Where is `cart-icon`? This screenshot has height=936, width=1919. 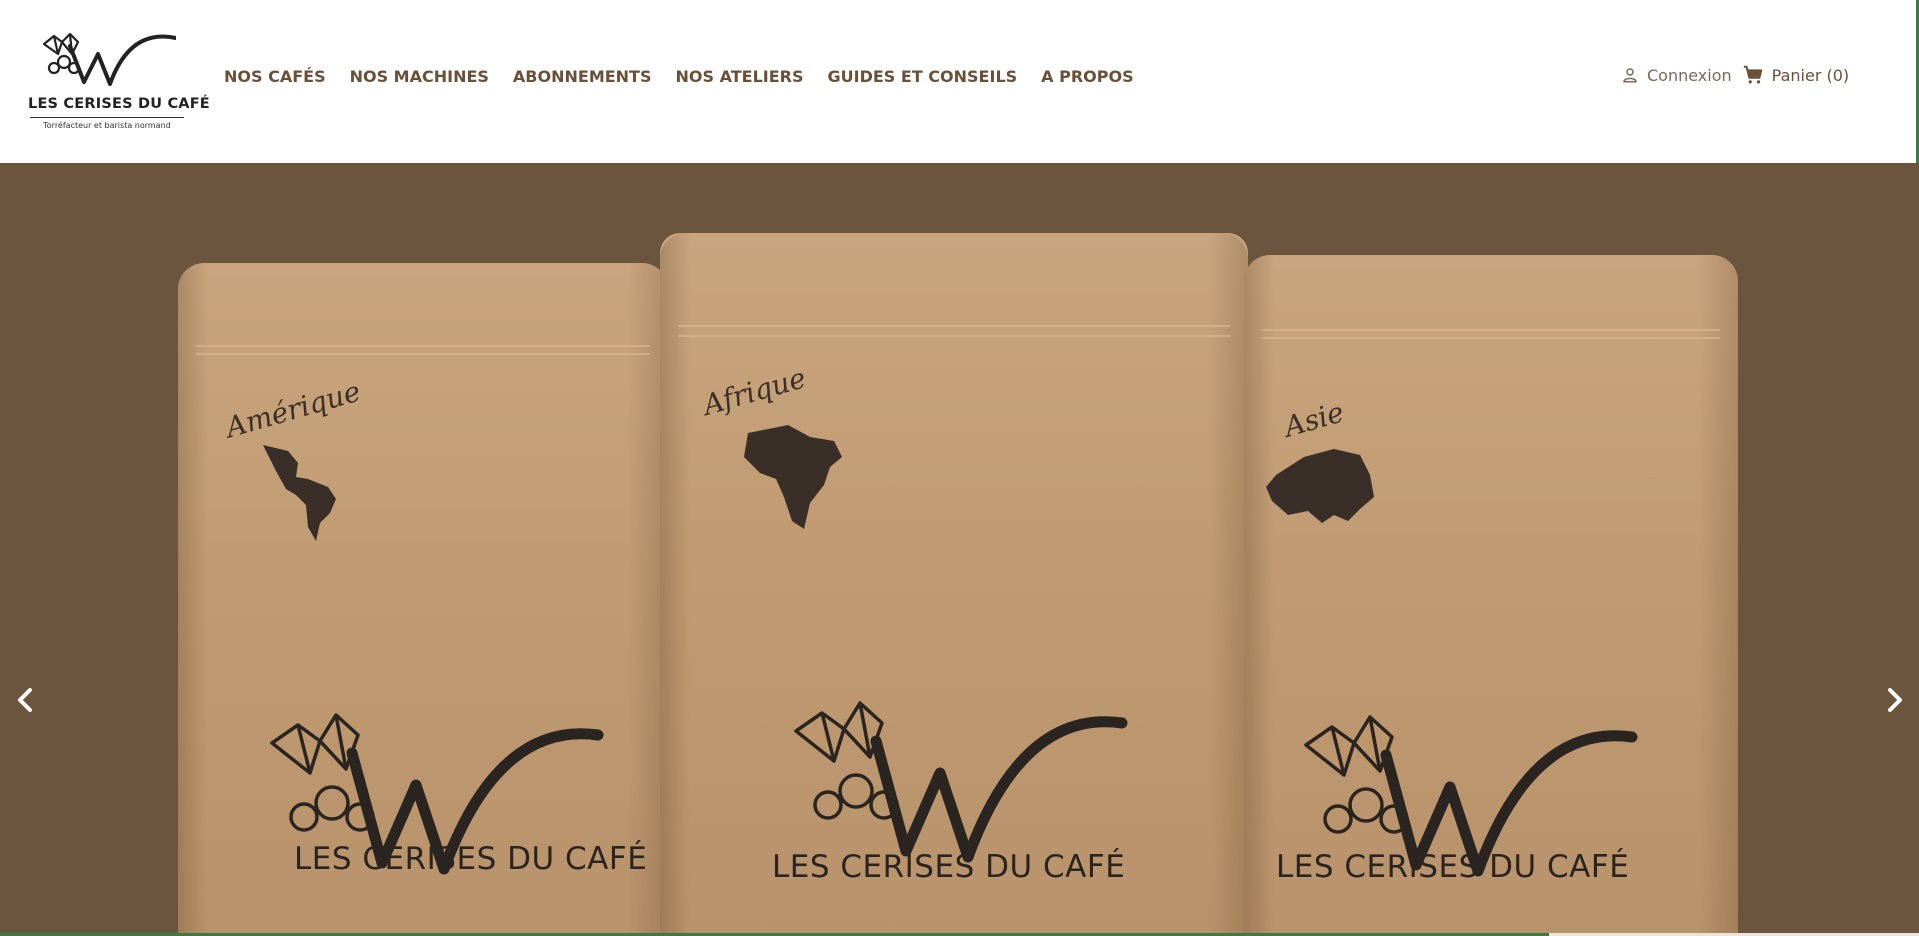
cart-icon is located at coordinates (1752, 74).